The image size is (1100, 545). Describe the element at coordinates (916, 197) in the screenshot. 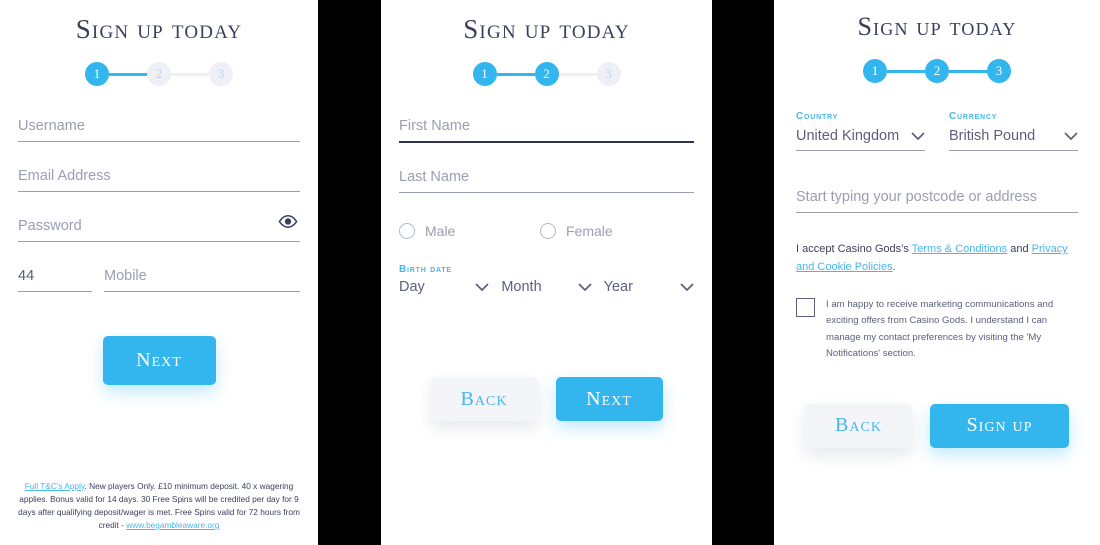

I see `address-placeholder: Start typing your postcode or address` at that location.